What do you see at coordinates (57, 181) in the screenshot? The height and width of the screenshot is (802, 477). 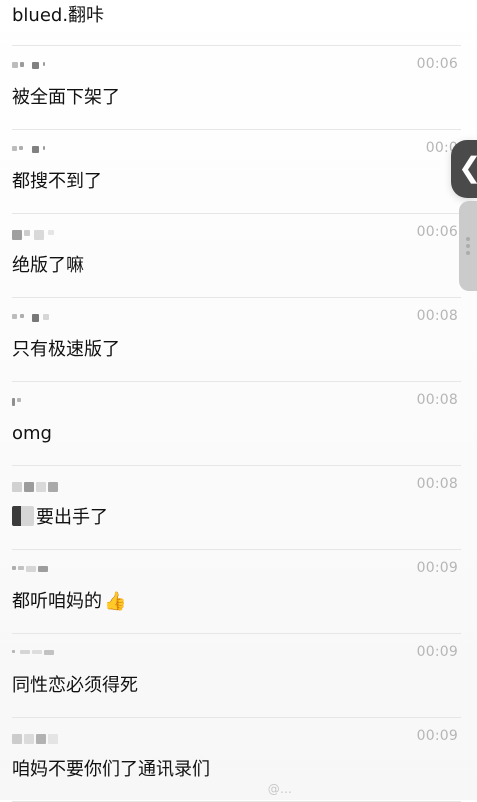 I see `message-text: 都搜不到了` at bounding box center [57, 181].